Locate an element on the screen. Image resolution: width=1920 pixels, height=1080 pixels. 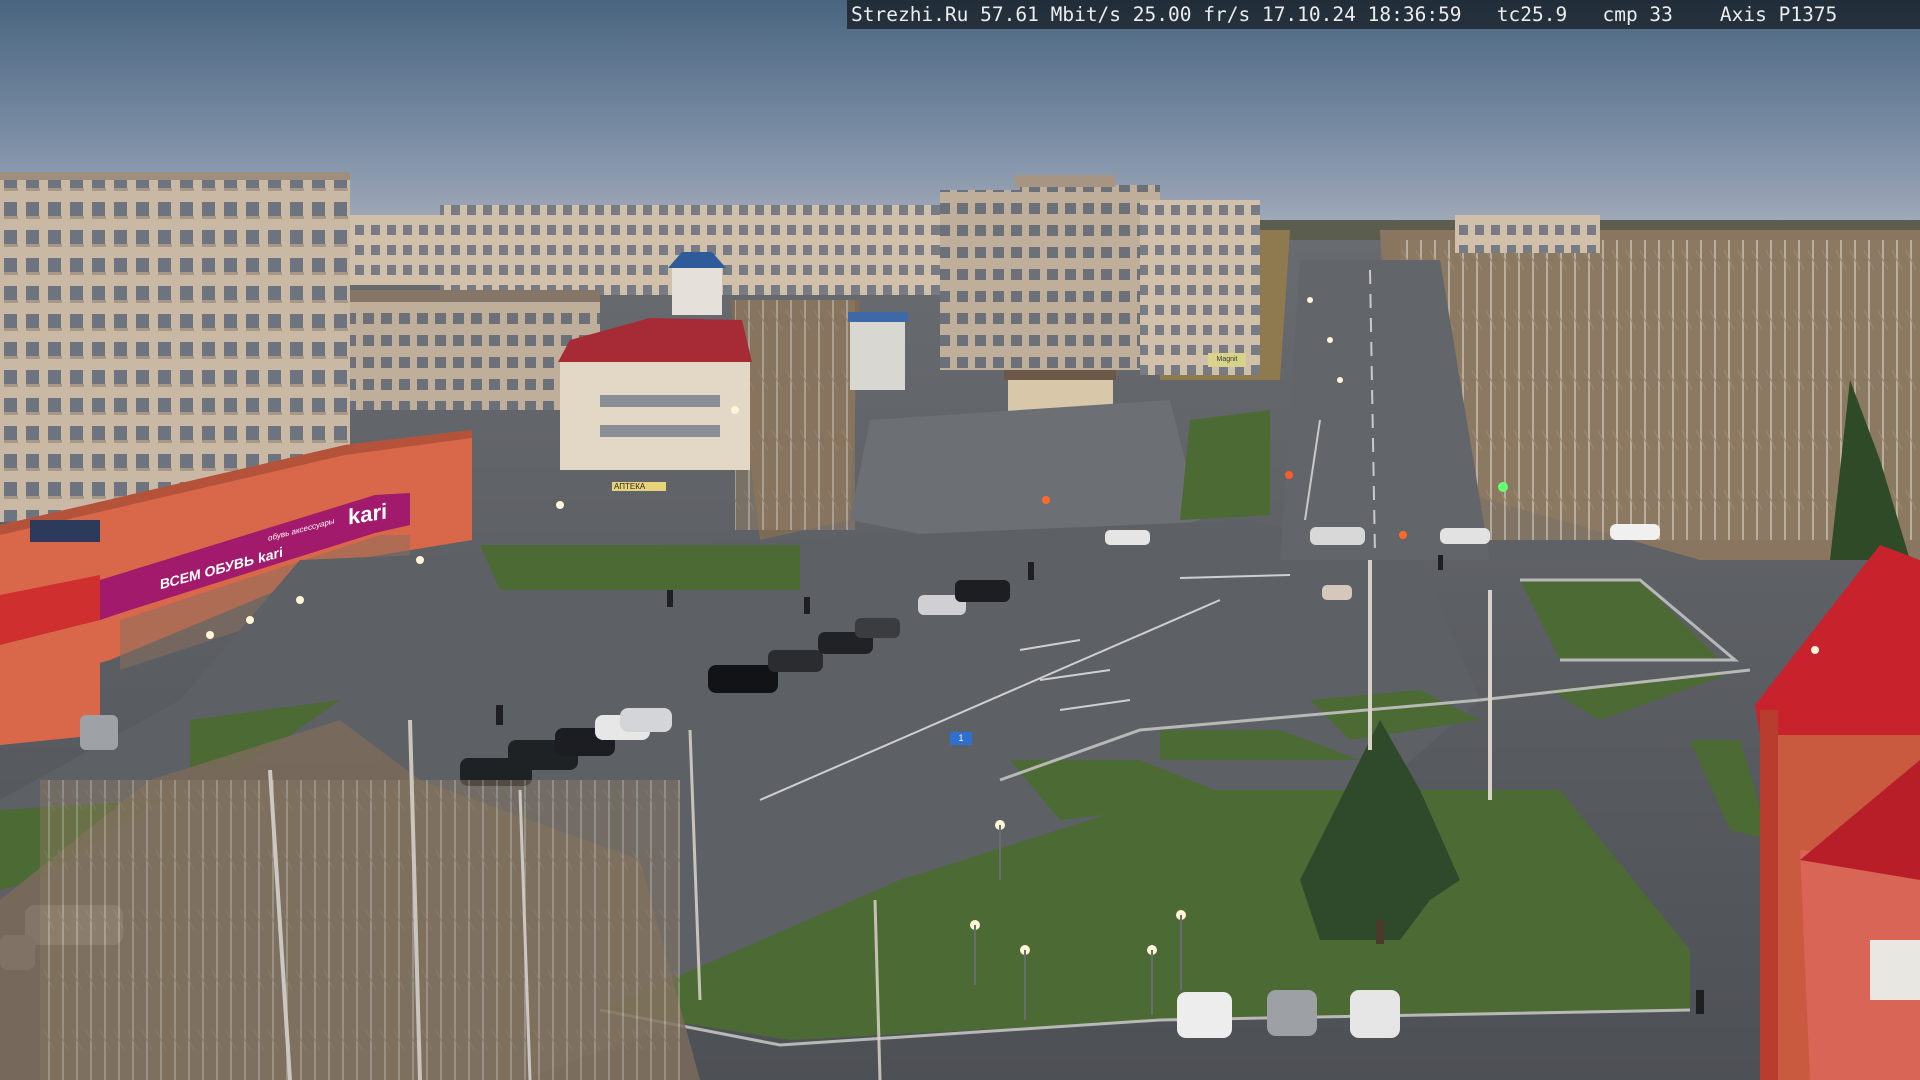
osd-cmp: cmp 33 is located at coordinates (1637, 14).